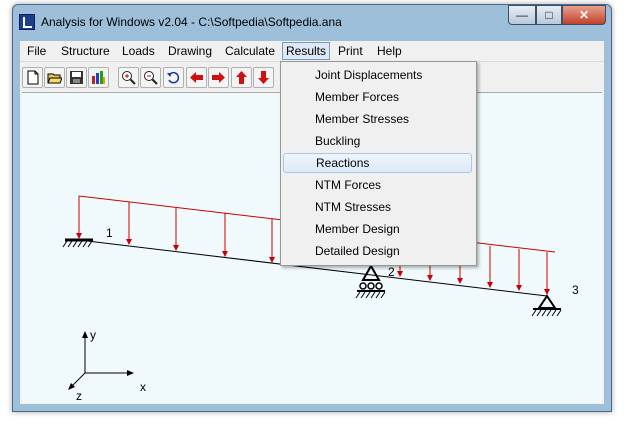 The width and height of the screenshot is (632, 431). Describe the element at coordinates (391, 272) in the screenshot. I see `node-label-2: 2` at that location.